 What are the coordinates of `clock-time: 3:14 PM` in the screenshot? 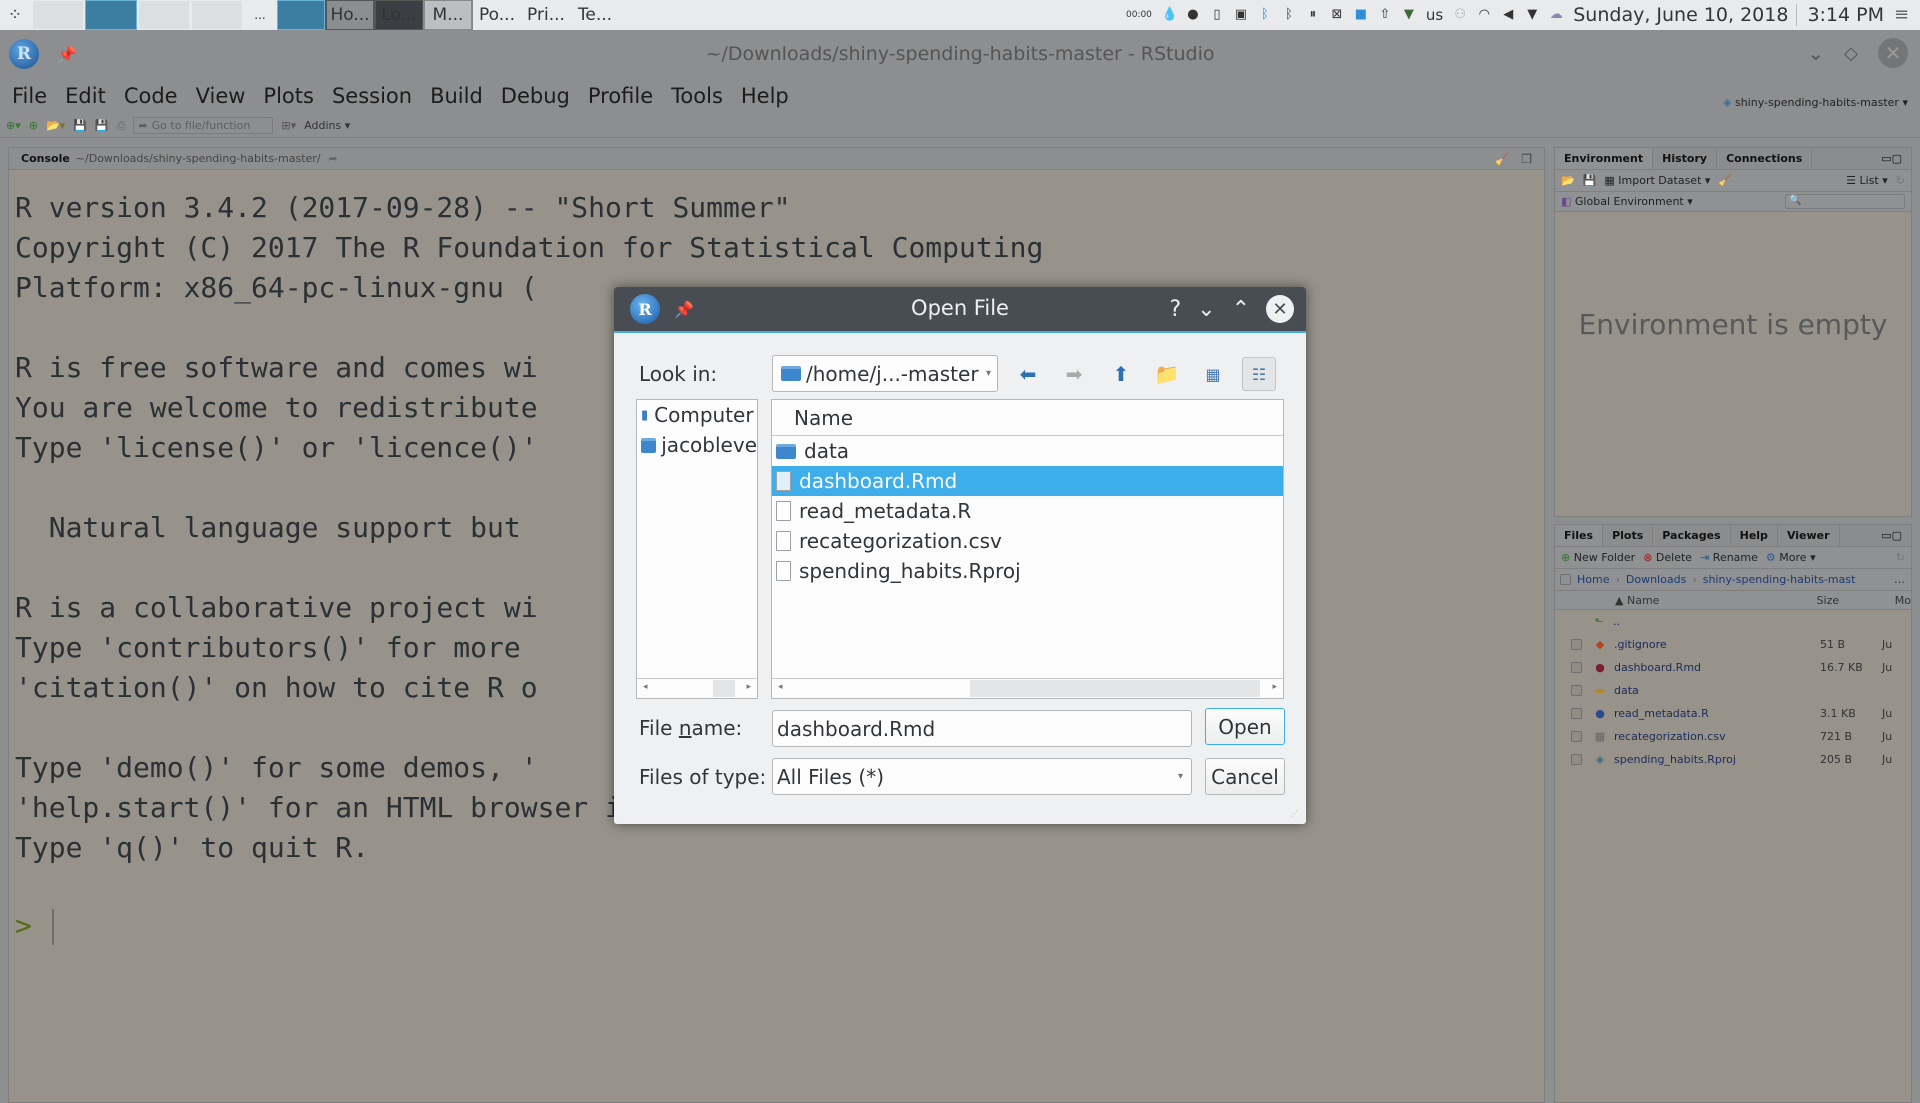 It's located at (1845, 15).